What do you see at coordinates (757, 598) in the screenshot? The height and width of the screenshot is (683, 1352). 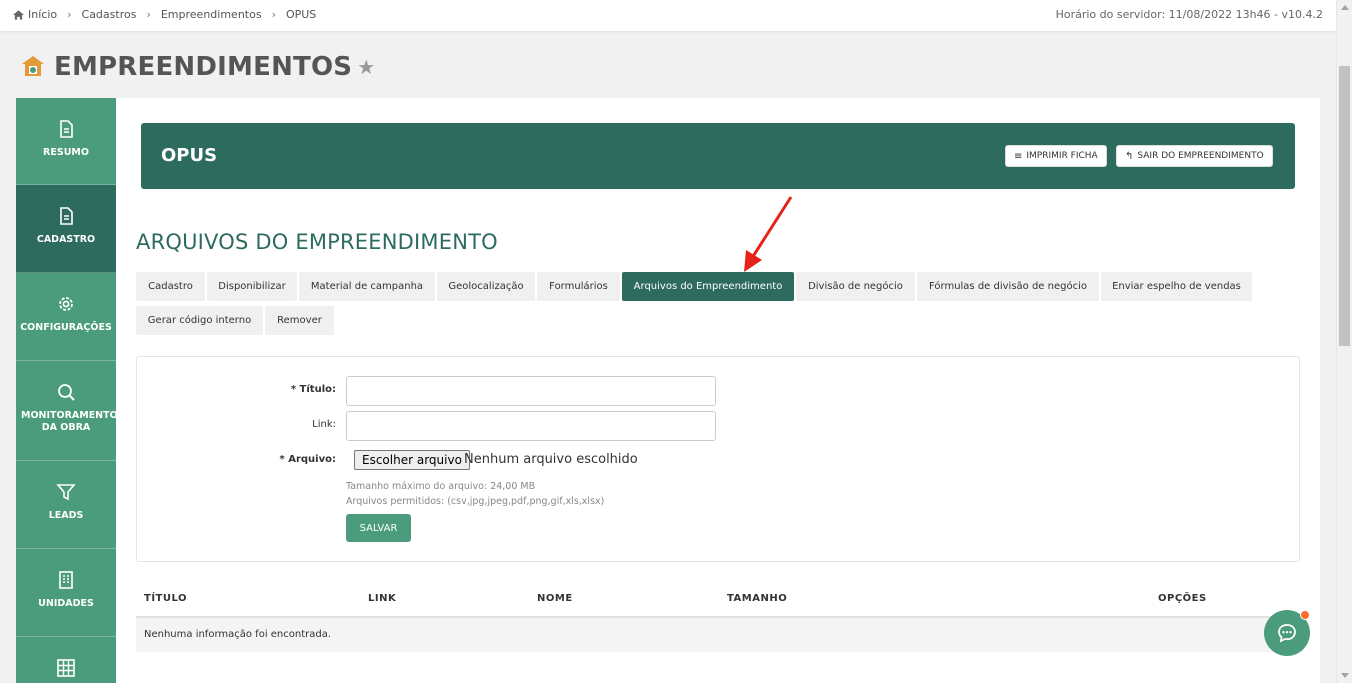 I see `column-header-tamanho: TAMANHO` at bounding box center [757, 598].